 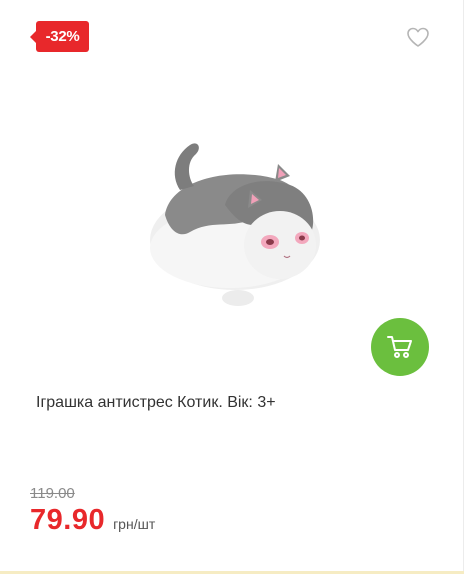 What do you see at coordinates (235, 224) in the screenshot?
I see `cat-toy-image` at bounding box center [235, 224].